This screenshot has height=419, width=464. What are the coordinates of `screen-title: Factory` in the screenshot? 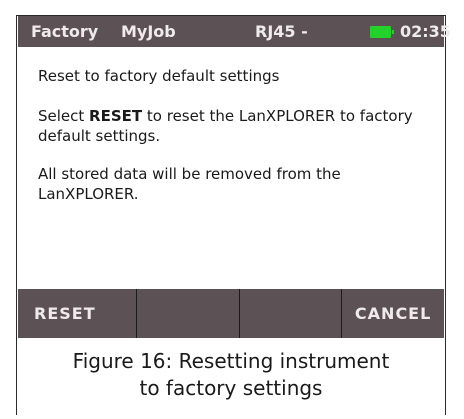 It's located at (65, 31).